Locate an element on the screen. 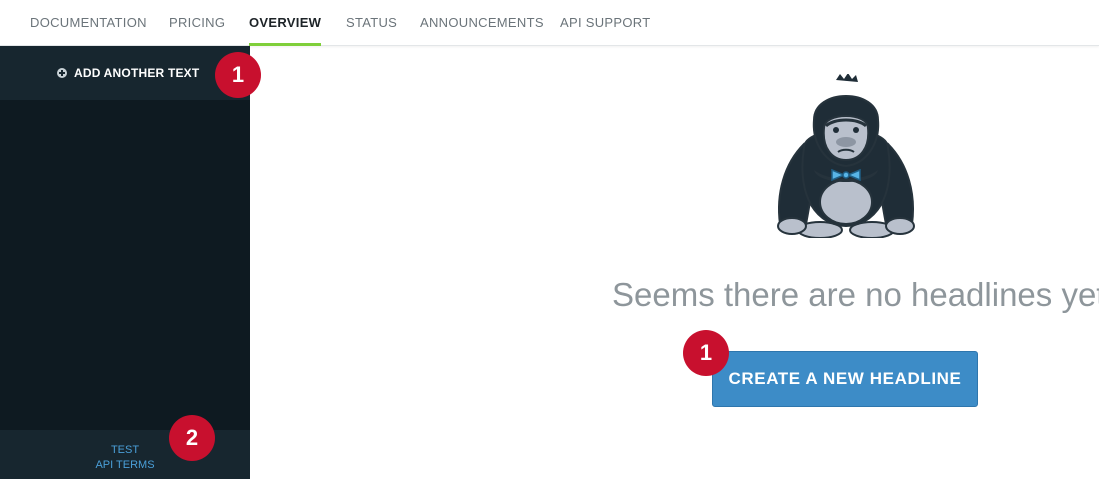 The image size is (1099, 479). tab-status: STATUS is located at coordinates (371, 23).